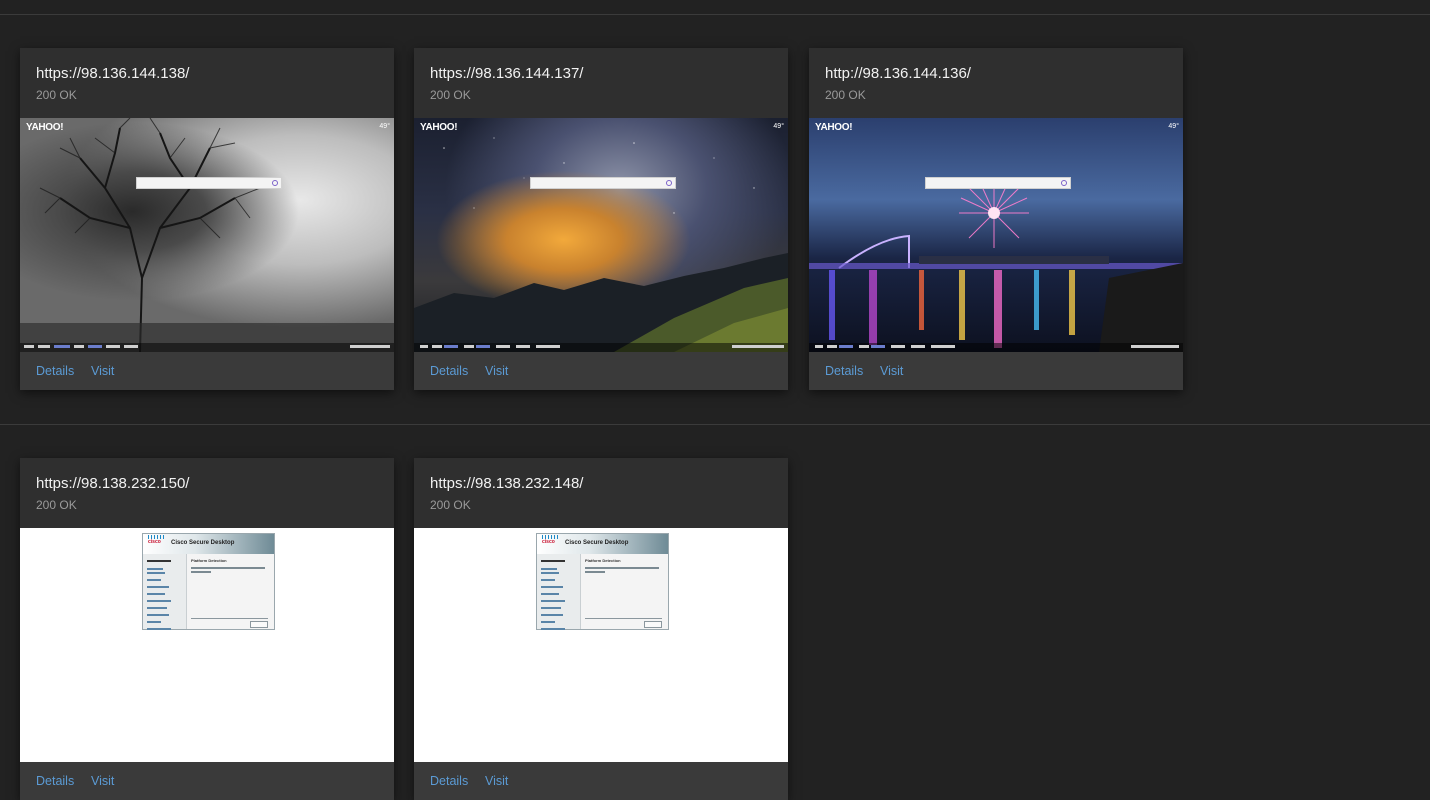 This screenshot has height=800, width=1430. I want to click on card-header: https://98.136.144.137/ 200 OK, so click(601, 83).